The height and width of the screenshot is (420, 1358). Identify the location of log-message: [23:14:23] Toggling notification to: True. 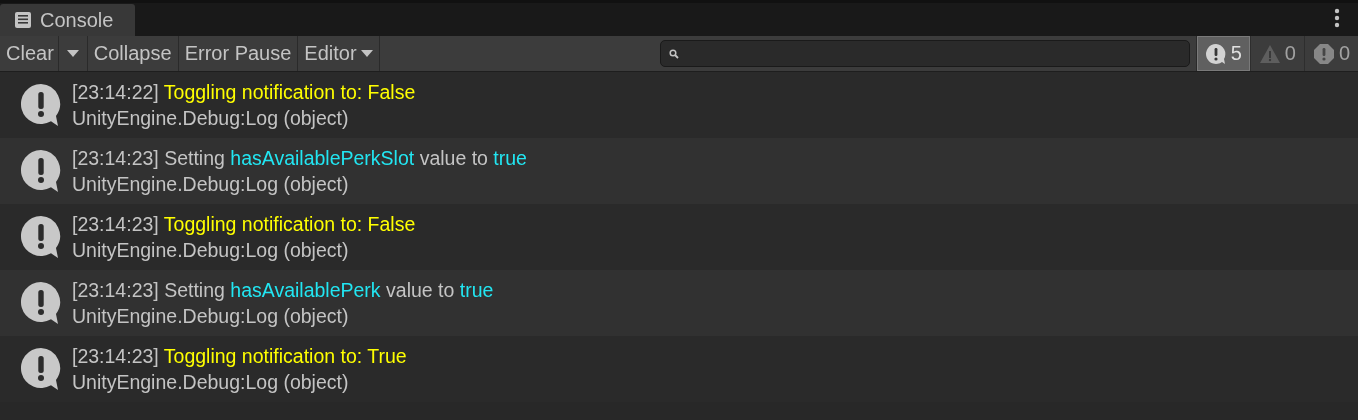
(239, 356).